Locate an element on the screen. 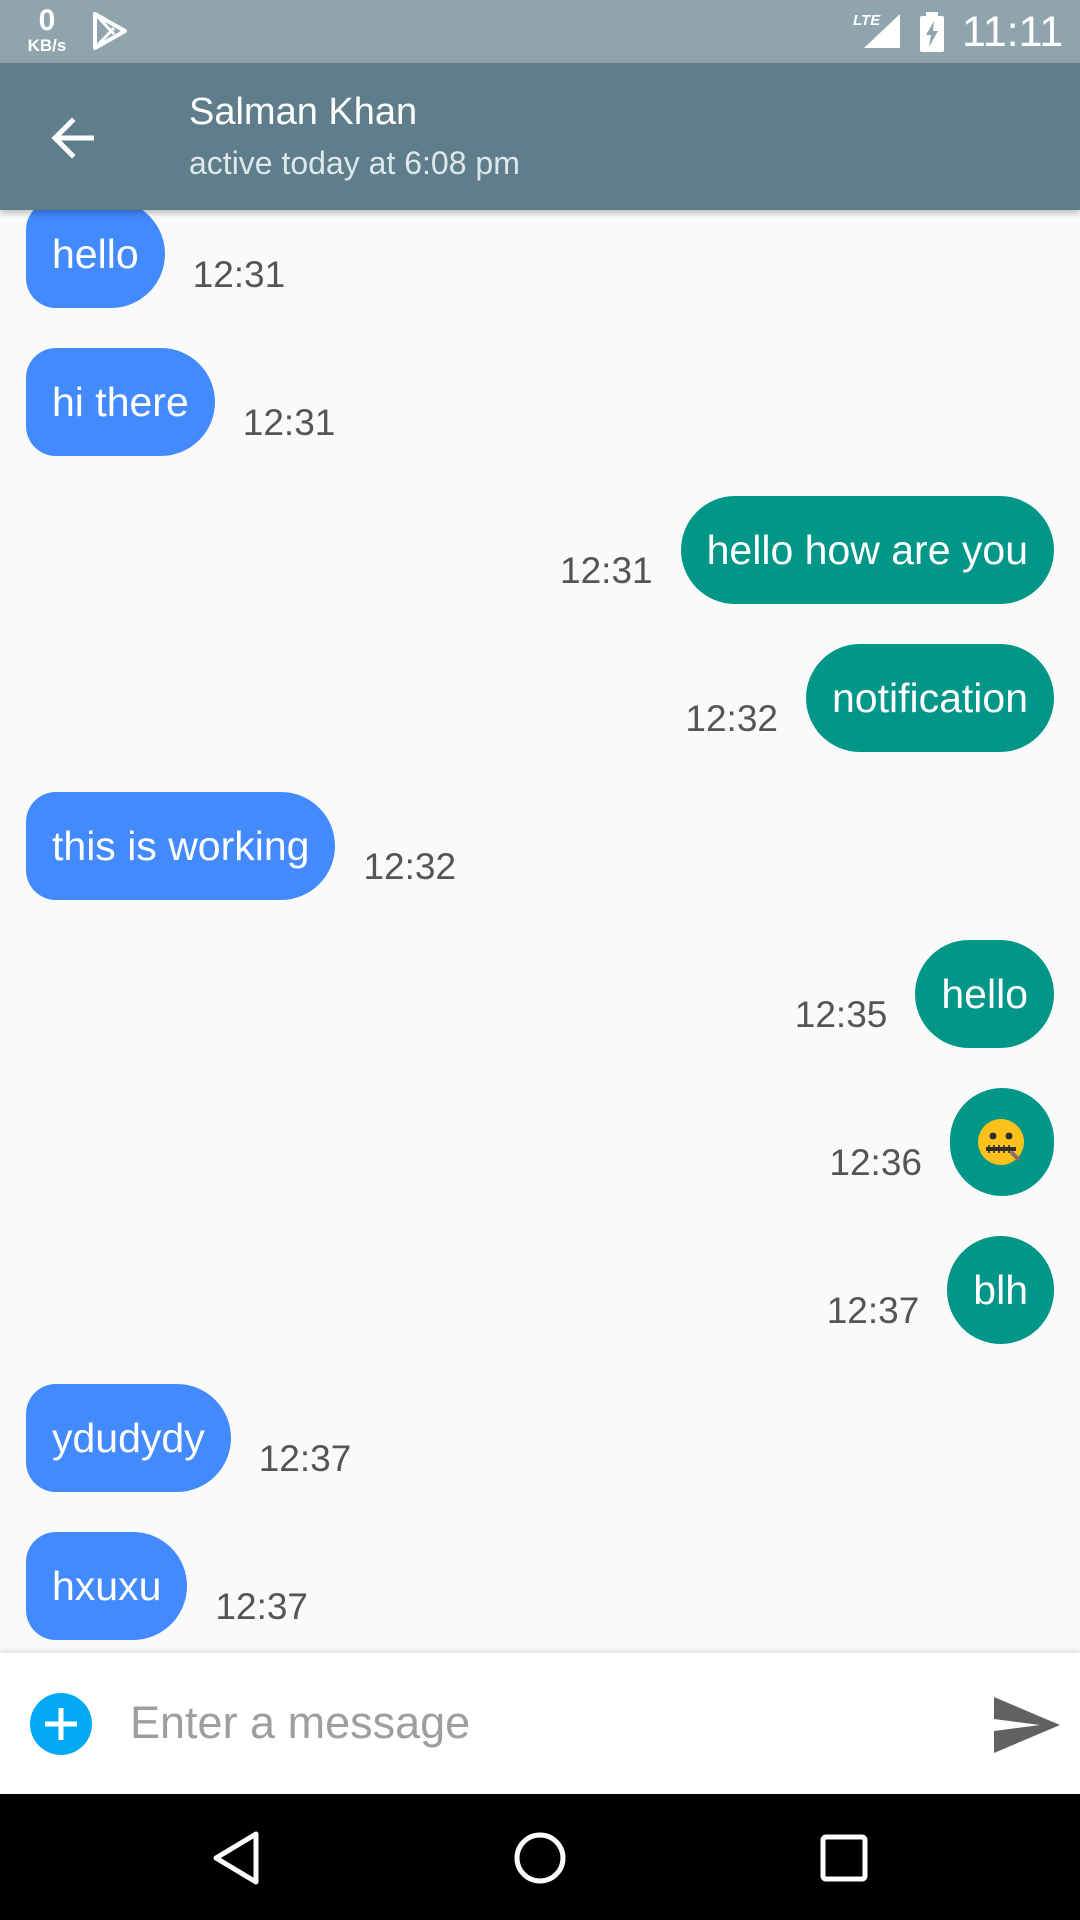 This screenshot has height=1920, width=1080. status-clock: 11:11 is located at coordinates (1013, 32).